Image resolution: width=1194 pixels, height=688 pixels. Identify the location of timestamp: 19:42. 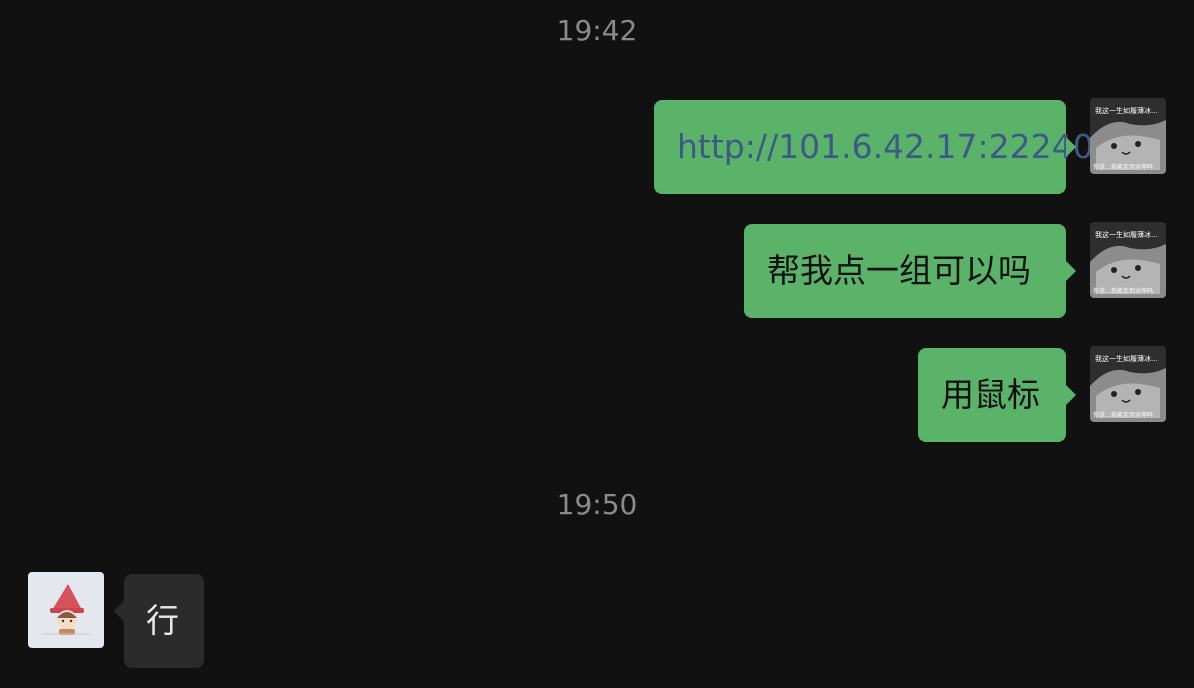
(597, 30).